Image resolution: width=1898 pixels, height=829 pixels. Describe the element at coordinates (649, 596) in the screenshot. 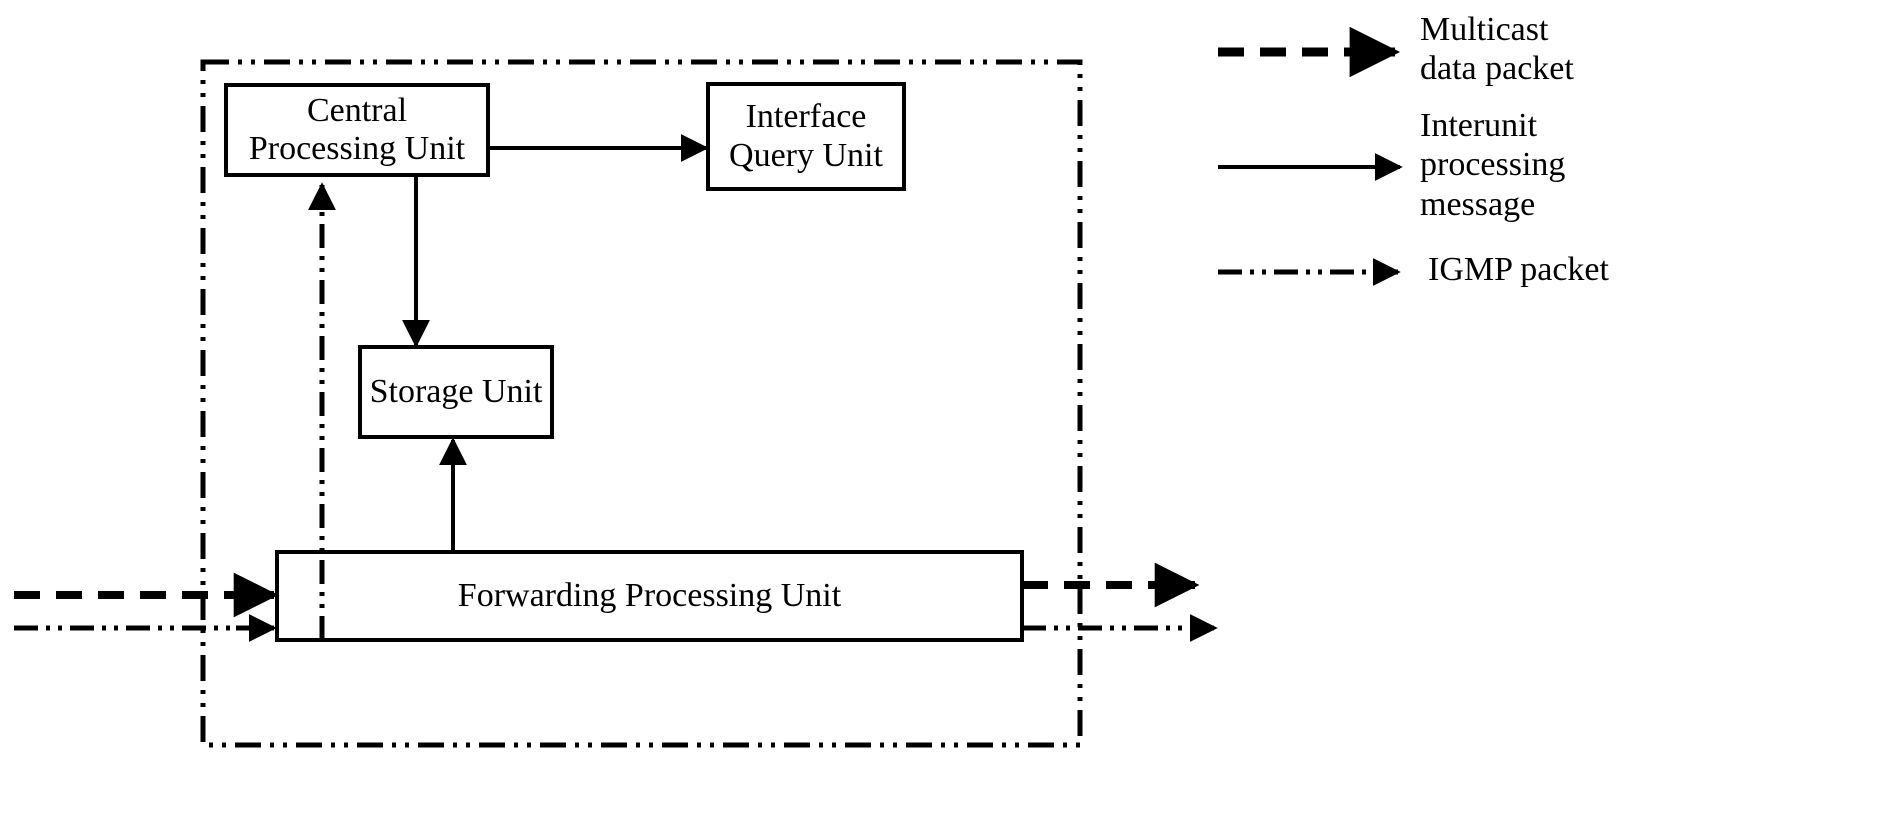

I see `forwarding-processing-unit-box` at that location.